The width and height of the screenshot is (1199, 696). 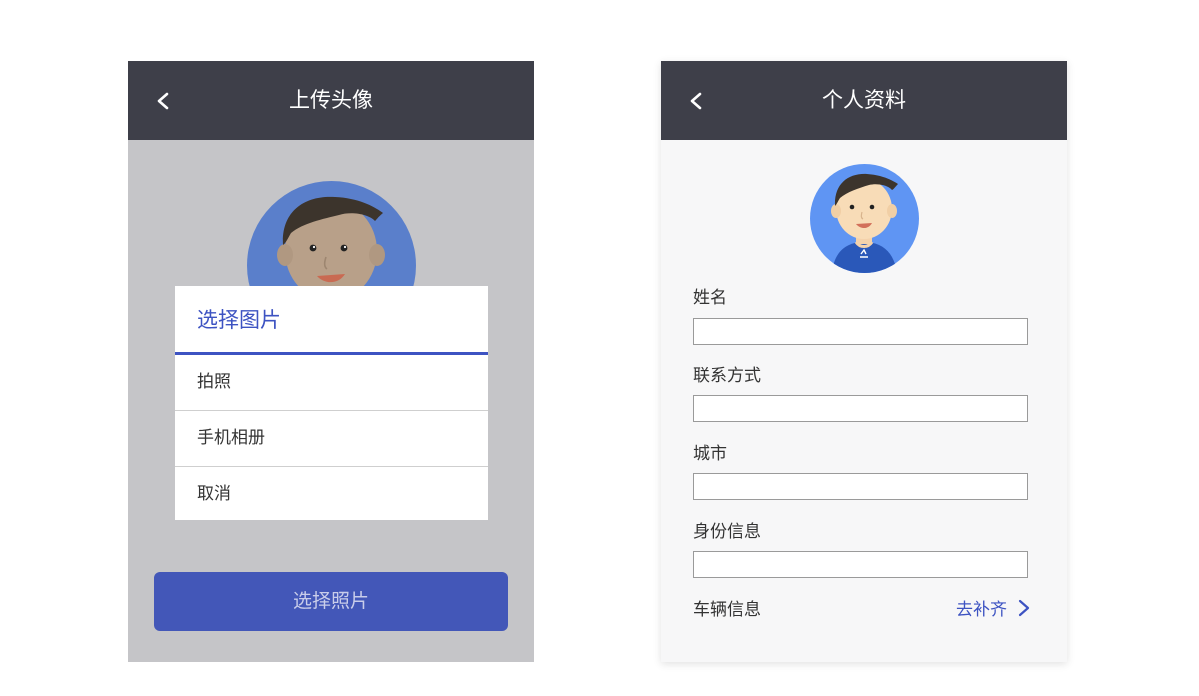 I want to click on take-photo-option: 拍照, so click(x=331, y=382).